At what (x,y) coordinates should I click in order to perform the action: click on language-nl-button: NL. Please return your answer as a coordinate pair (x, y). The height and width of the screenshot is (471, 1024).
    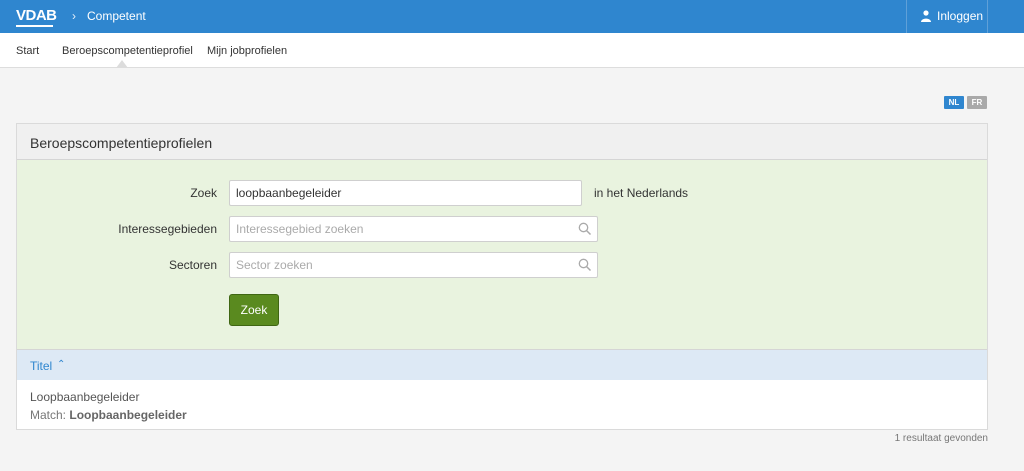
    Looking at the image, I should click on (954, 102).